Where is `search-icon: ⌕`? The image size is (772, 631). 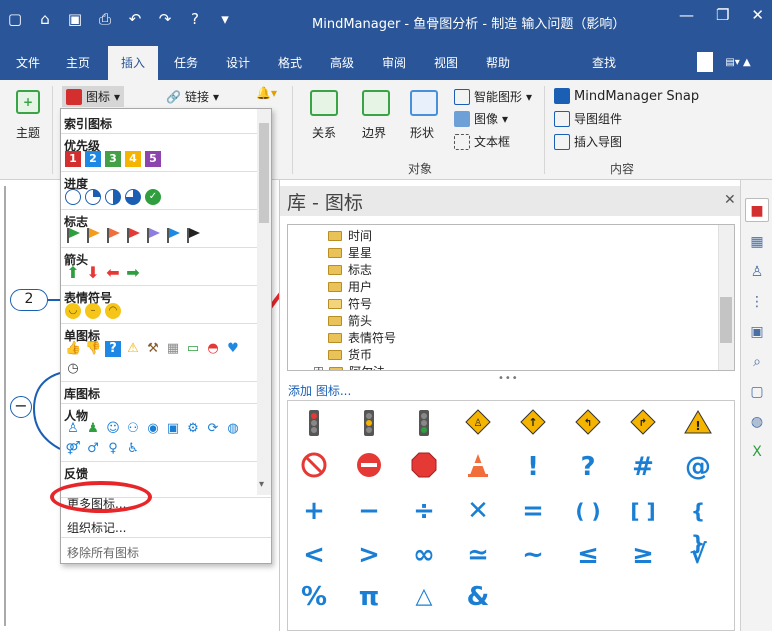 search-icon: ⌕ is located at coordinates (757, 362).